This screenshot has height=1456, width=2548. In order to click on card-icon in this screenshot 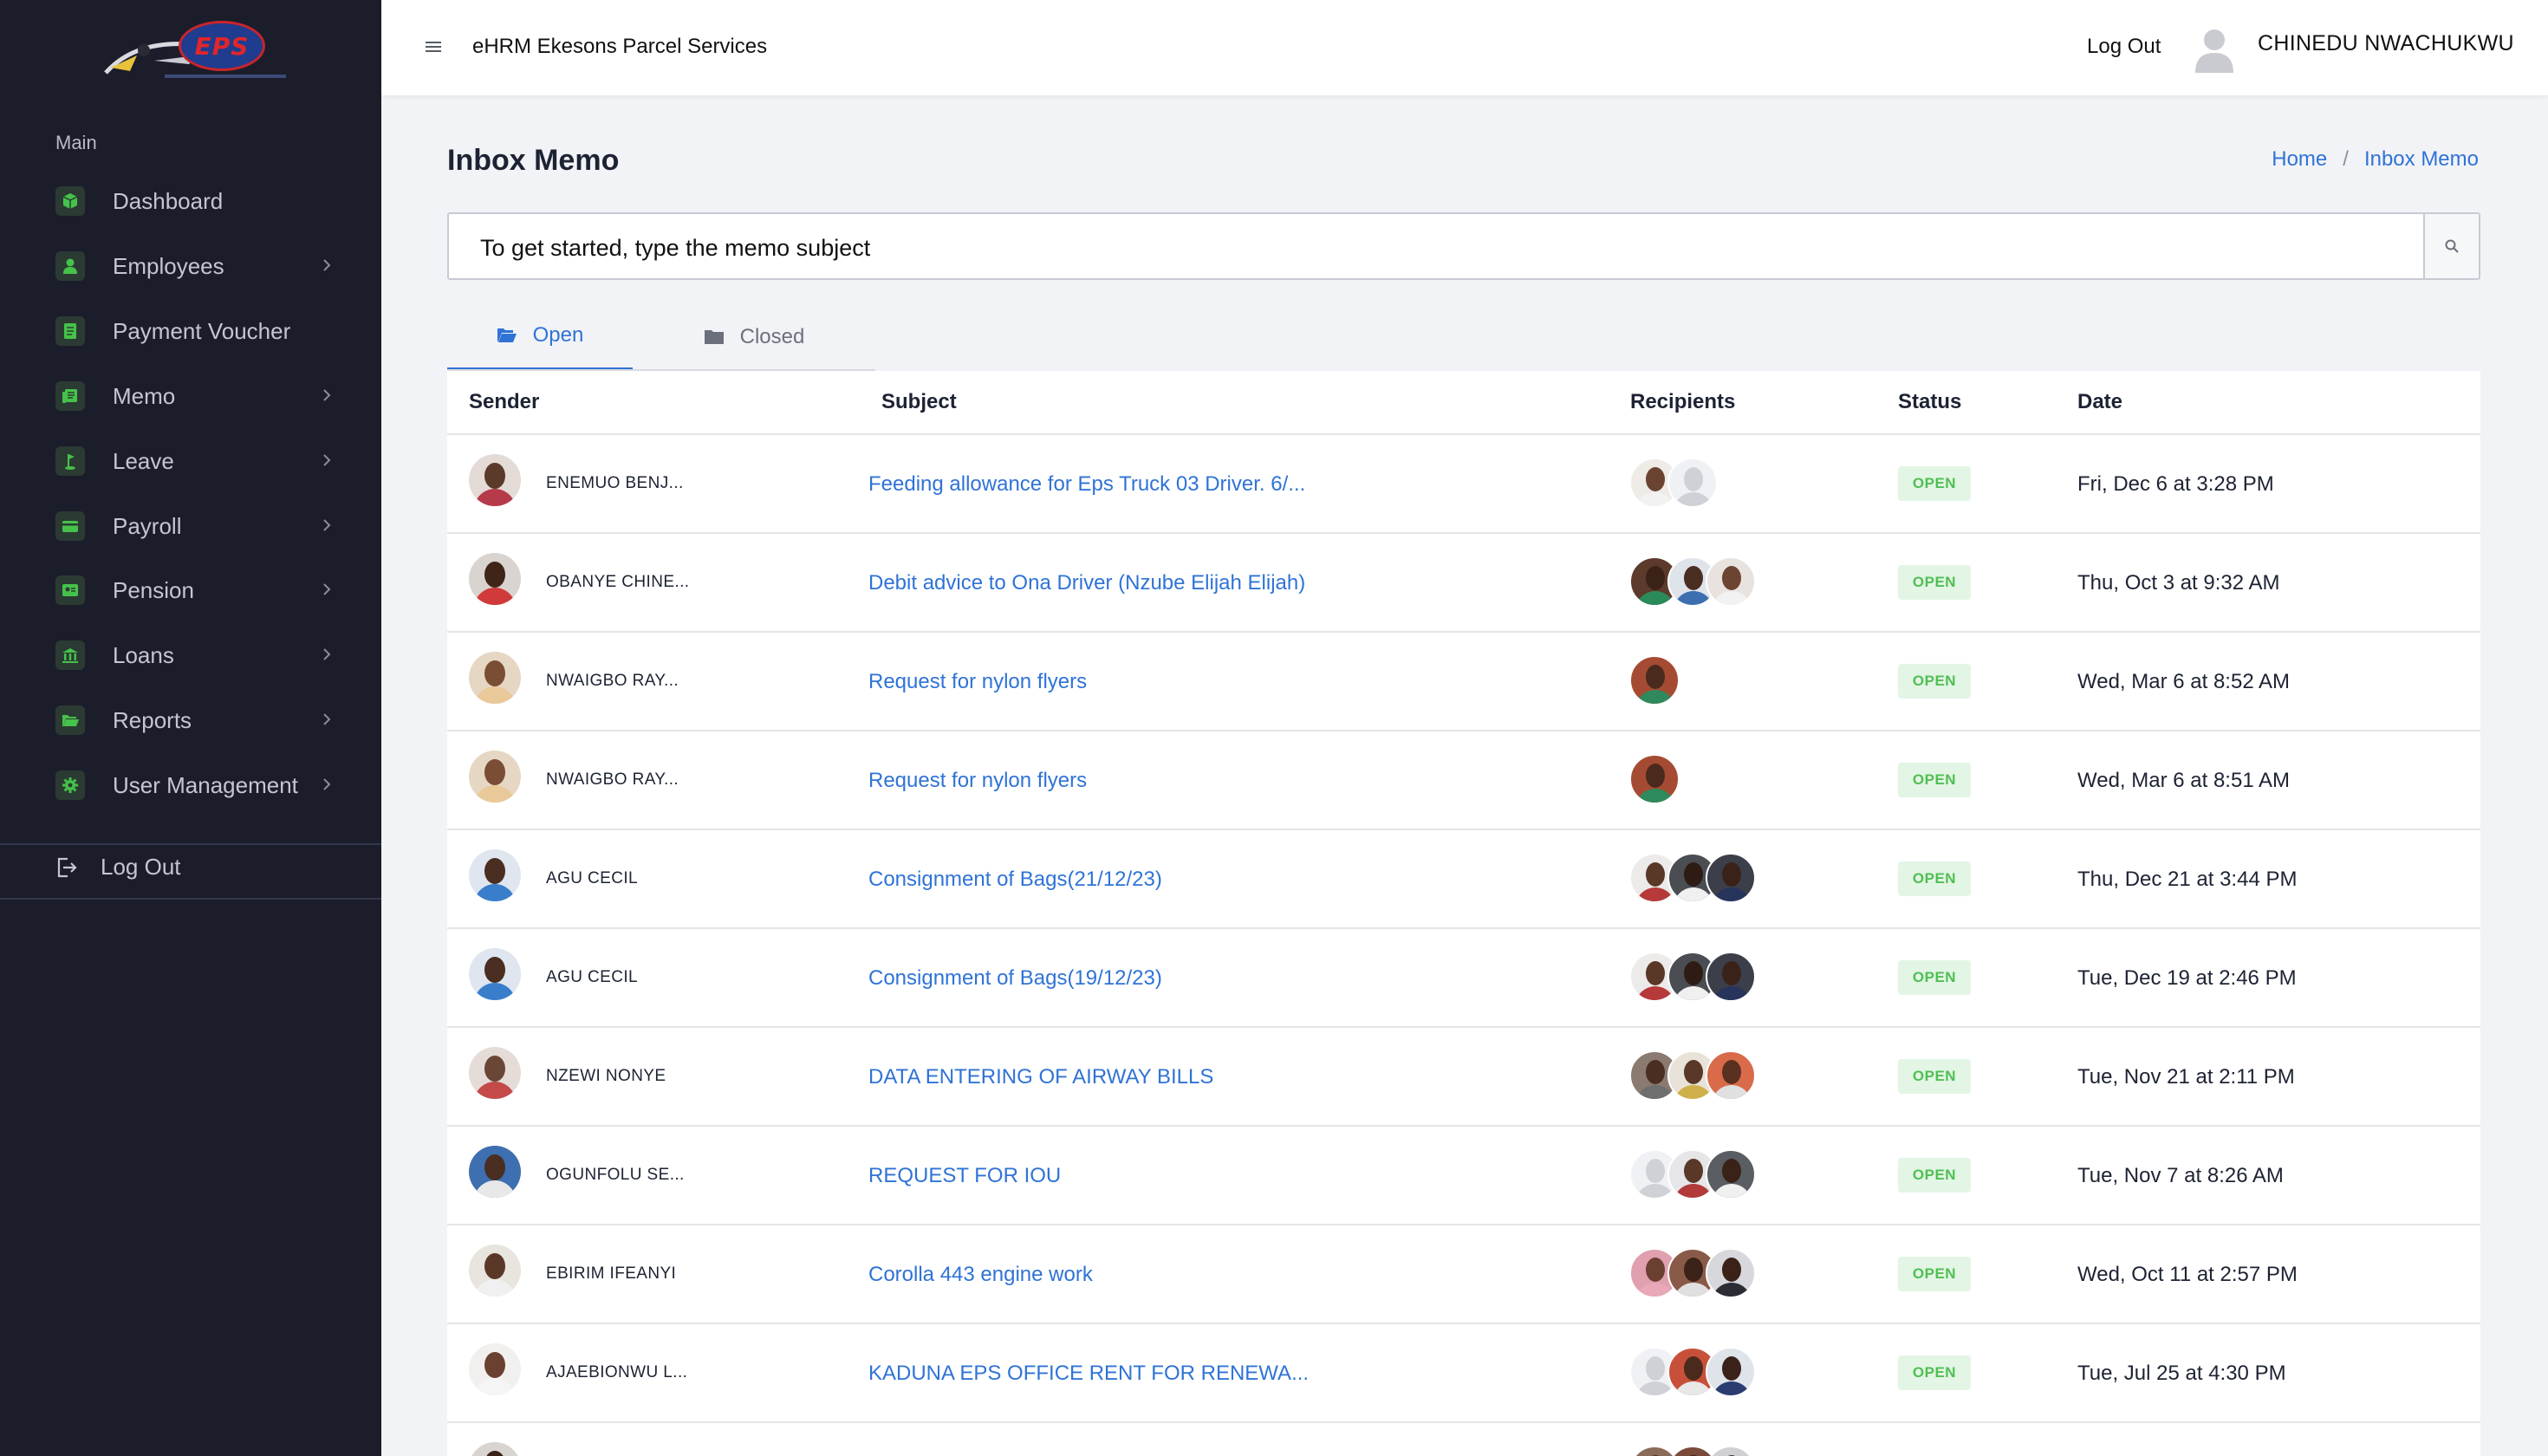, I will do `click(70, 526)`.